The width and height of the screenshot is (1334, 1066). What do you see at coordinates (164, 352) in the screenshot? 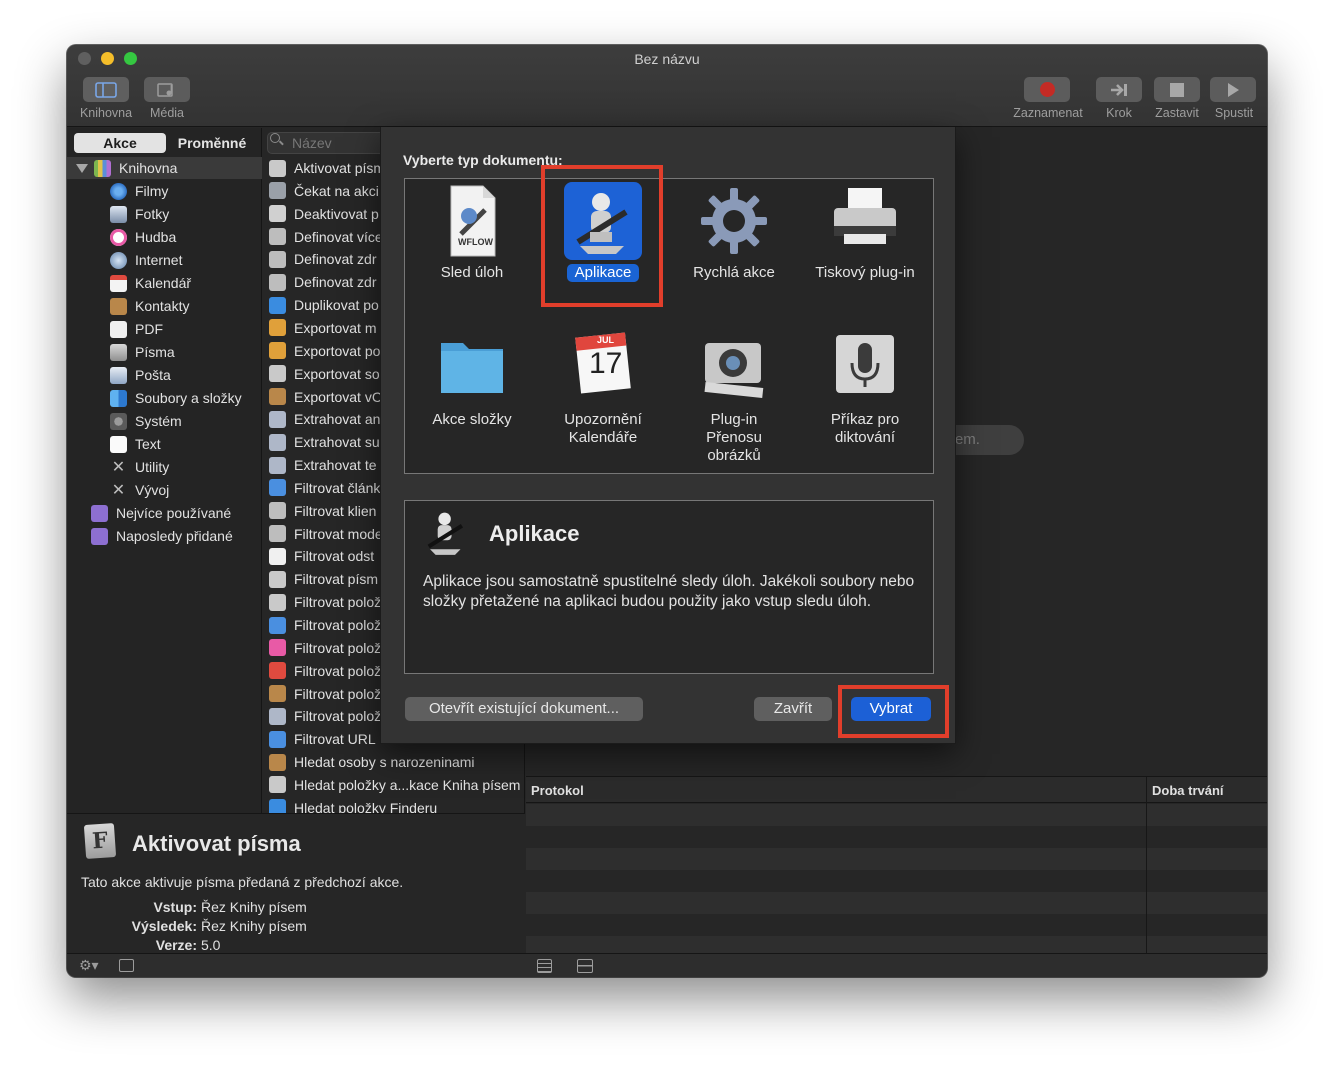
I see `library-item-fonts: Písma` at bounding box center [164, 352].